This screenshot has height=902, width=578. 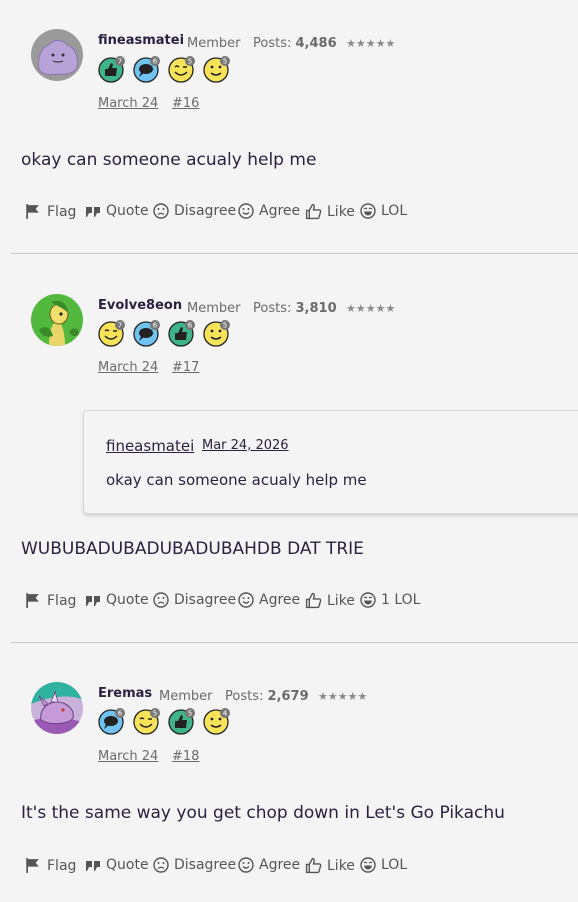 I want to click on post-count: Posts: 2,679, so click(x=267, y=696).